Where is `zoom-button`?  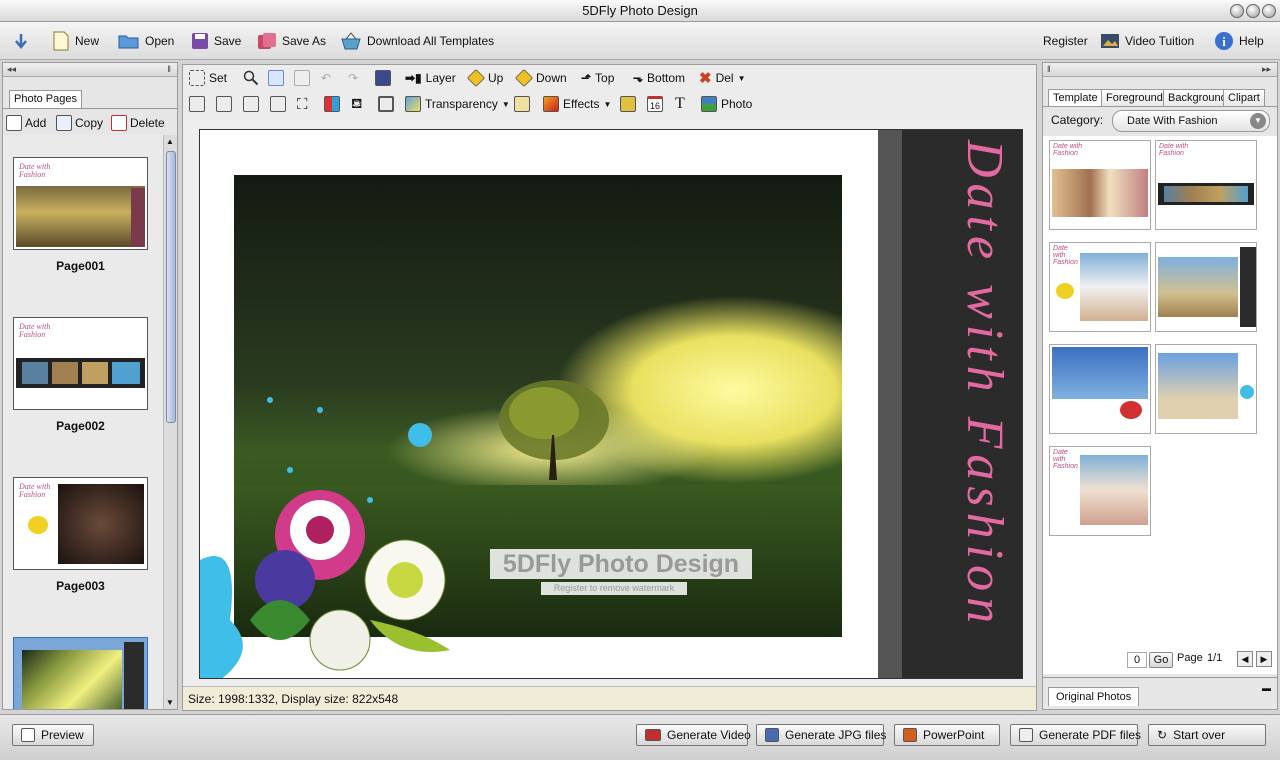
zoom-button is located at coordinates (251, 78).